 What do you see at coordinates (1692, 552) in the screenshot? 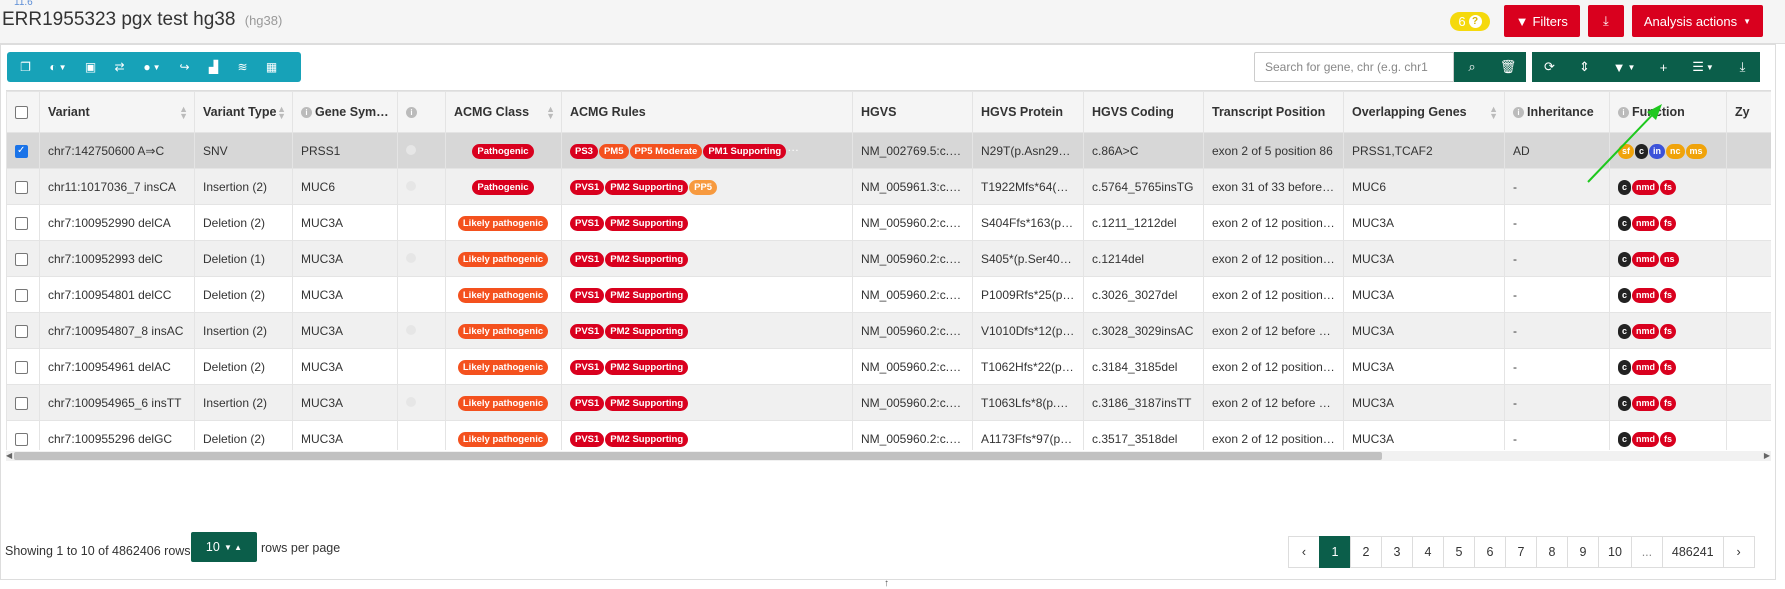
I see `page-button: 486241` at bounding box center [1692, 552].